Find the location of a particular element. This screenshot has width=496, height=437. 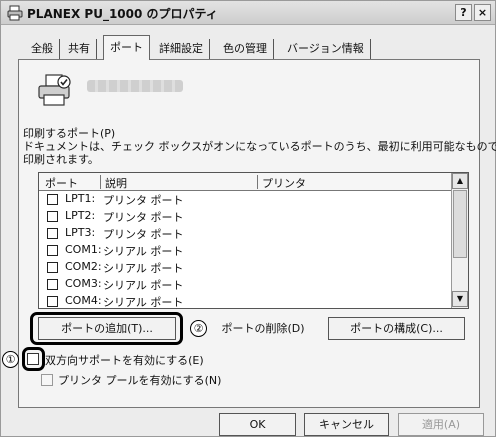

tab-advanced: 詳細設定 is located at coordinates (181, 49).